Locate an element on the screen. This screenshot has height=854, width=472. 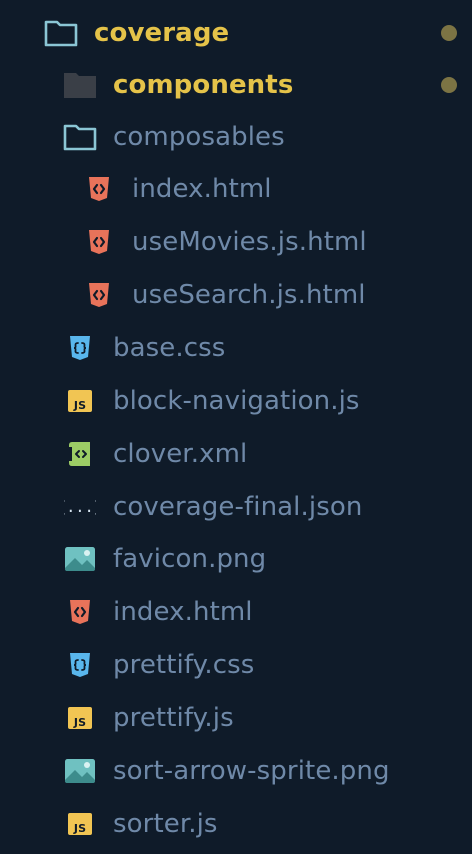
tree-item-label: composables is located at coordinates (199, 137).